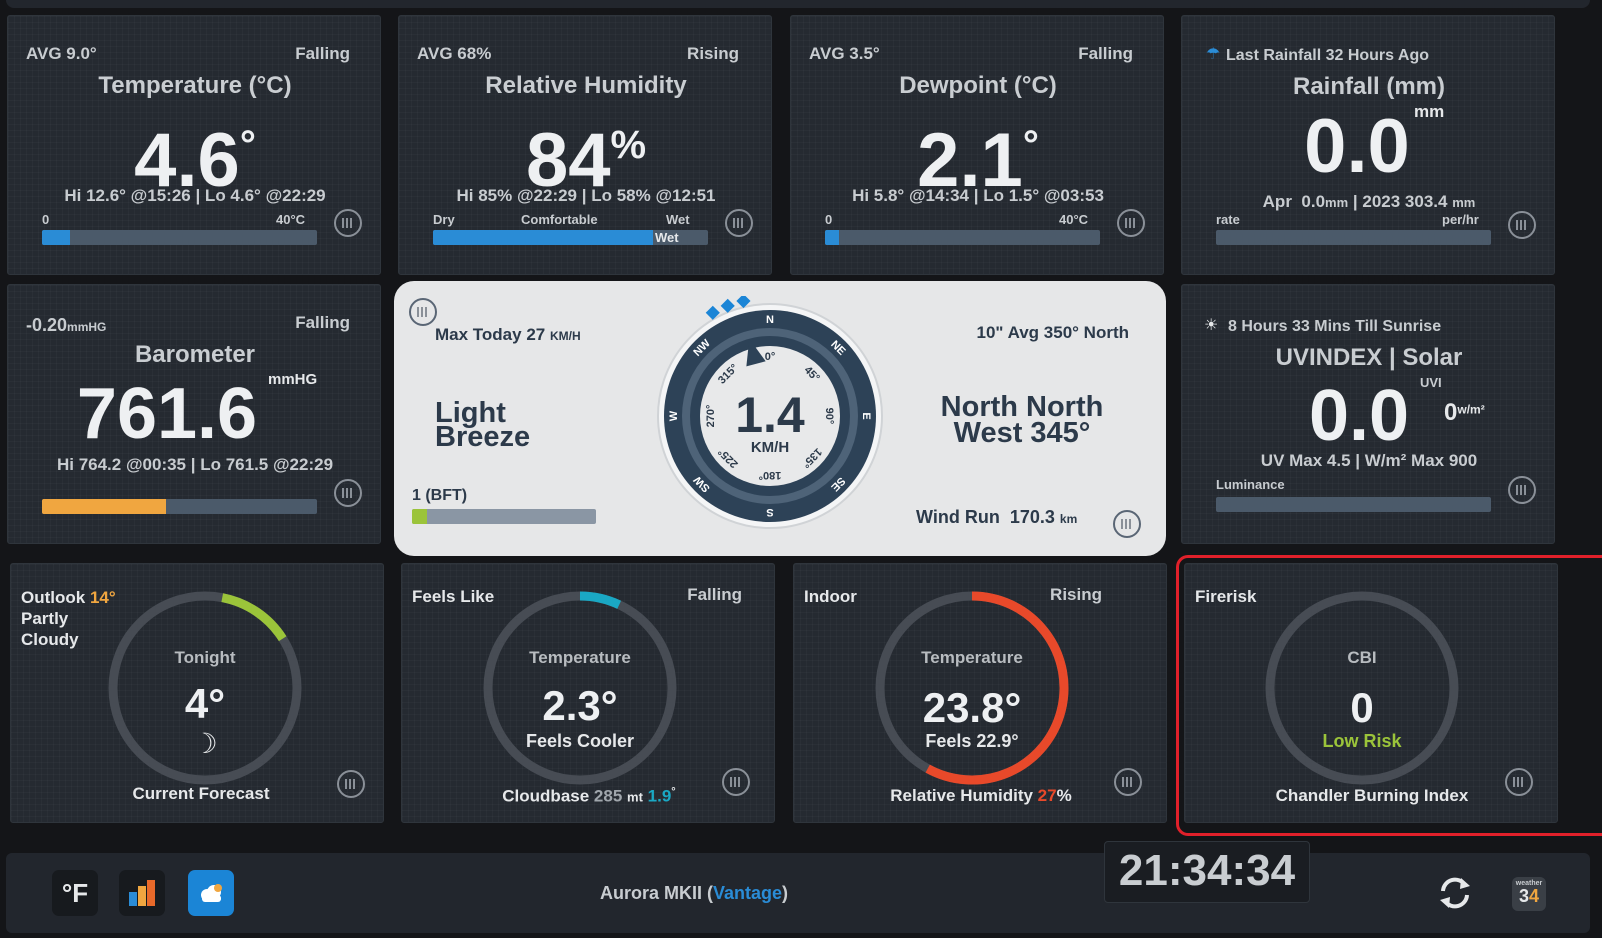  Describe the element at coordinates (291, 219) in the screenshot. I see `temperature-scale-max: 40°C` at that location.